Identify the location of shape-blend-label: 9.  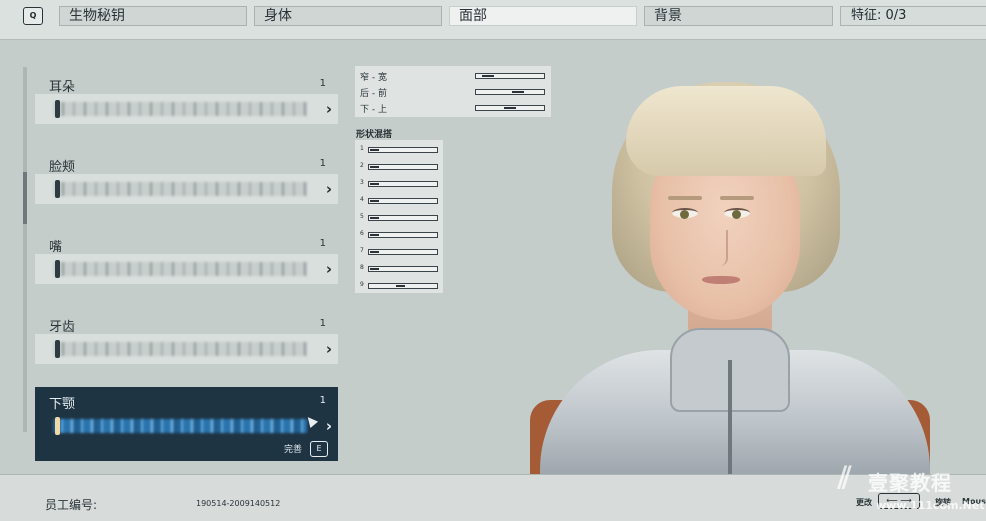
(362, 284).